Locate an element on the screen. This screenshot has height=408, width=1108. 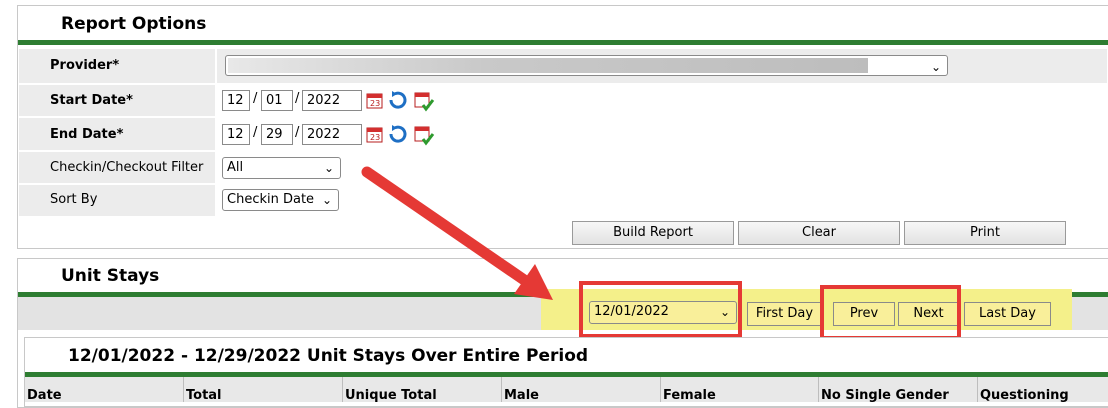
report-options-title: Report Options is located at coordinates (134, 24).